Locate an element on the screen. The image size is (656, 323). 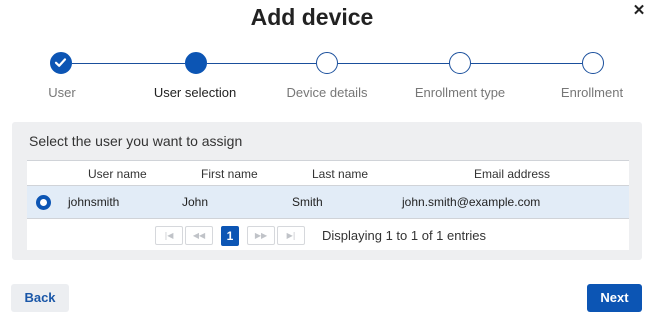
step-device-details-node is located at coordinates (327, 63).